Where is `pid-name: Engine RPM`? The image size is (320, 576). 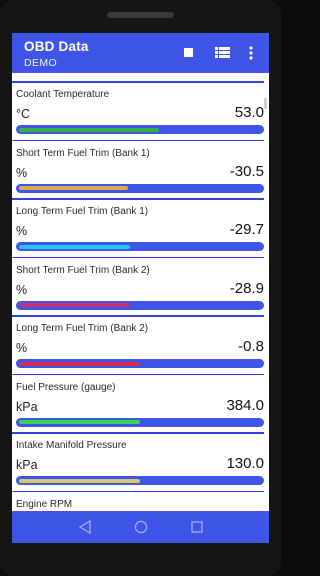
pid-name: Engine RPM is located at coordinates (44, 504).